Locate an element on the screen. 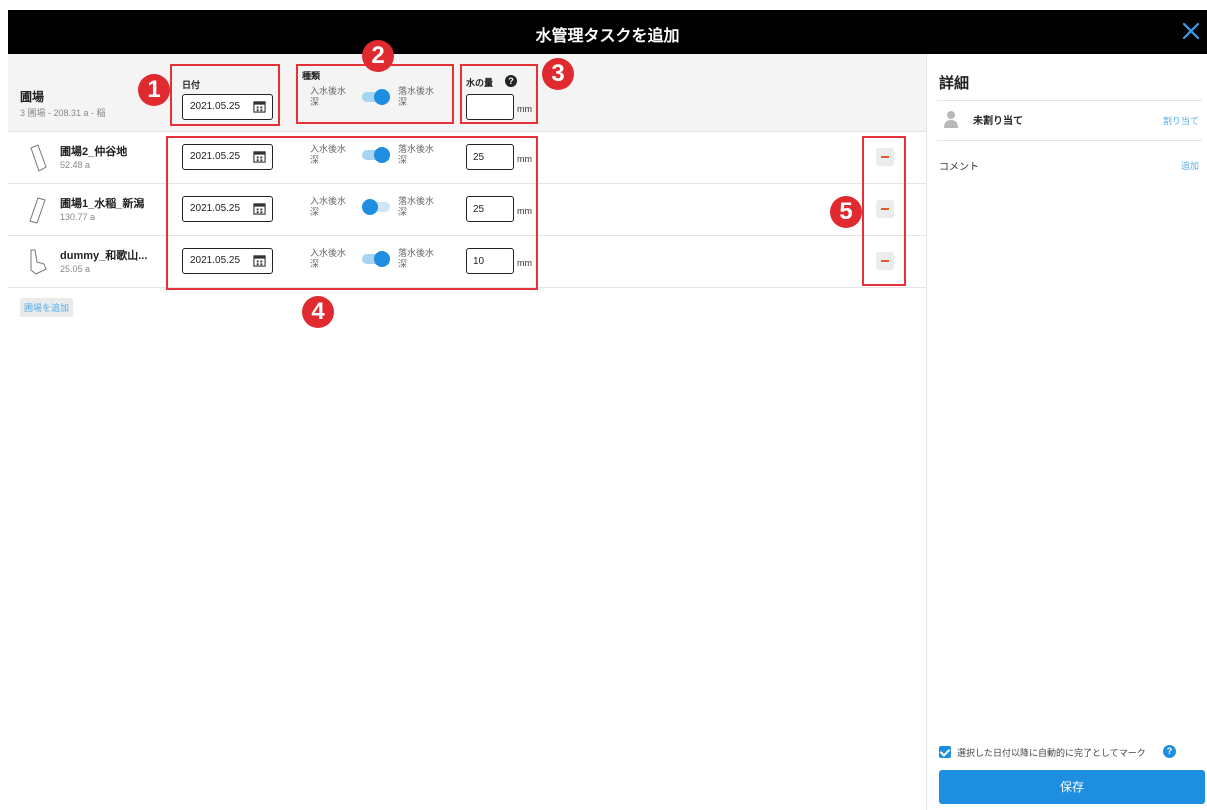 The height and width of the screenshot is (810, 1207). bulk-type-toggle-group: 入水後水深 落水後水深 is located at coordinates (377, 104).